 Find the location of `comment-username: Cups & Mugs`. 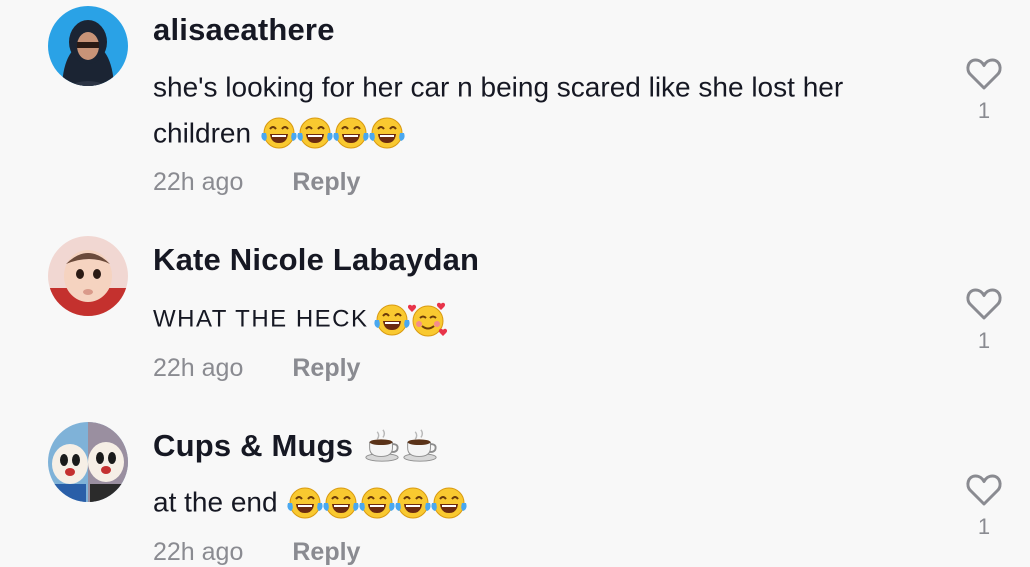

comment-username: Cups & Mugs is located at coordinates (296, 446).